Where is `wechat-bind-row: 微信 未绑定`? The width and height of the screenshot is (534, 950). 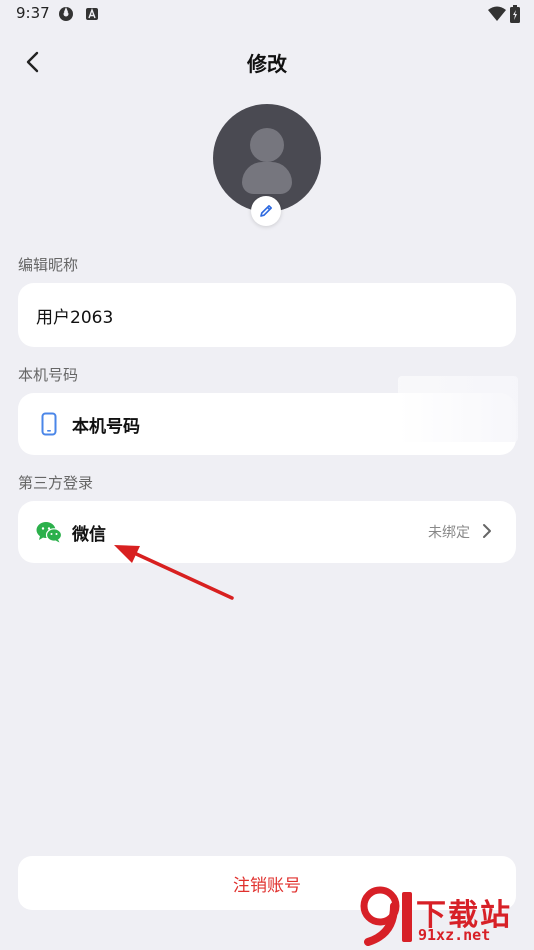
wechat-bind-row: 微信 未绑定 is located at coordinates (267, 532).